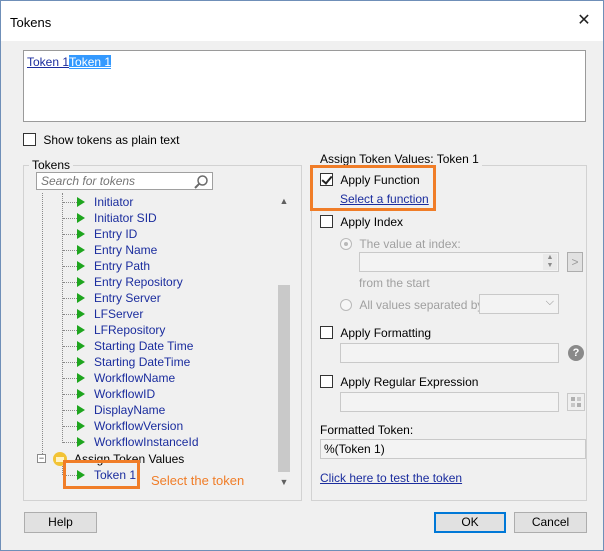  Describe the element at coordinates (470, 522) in the screenshot. I see `ok-button: OK` at that location.